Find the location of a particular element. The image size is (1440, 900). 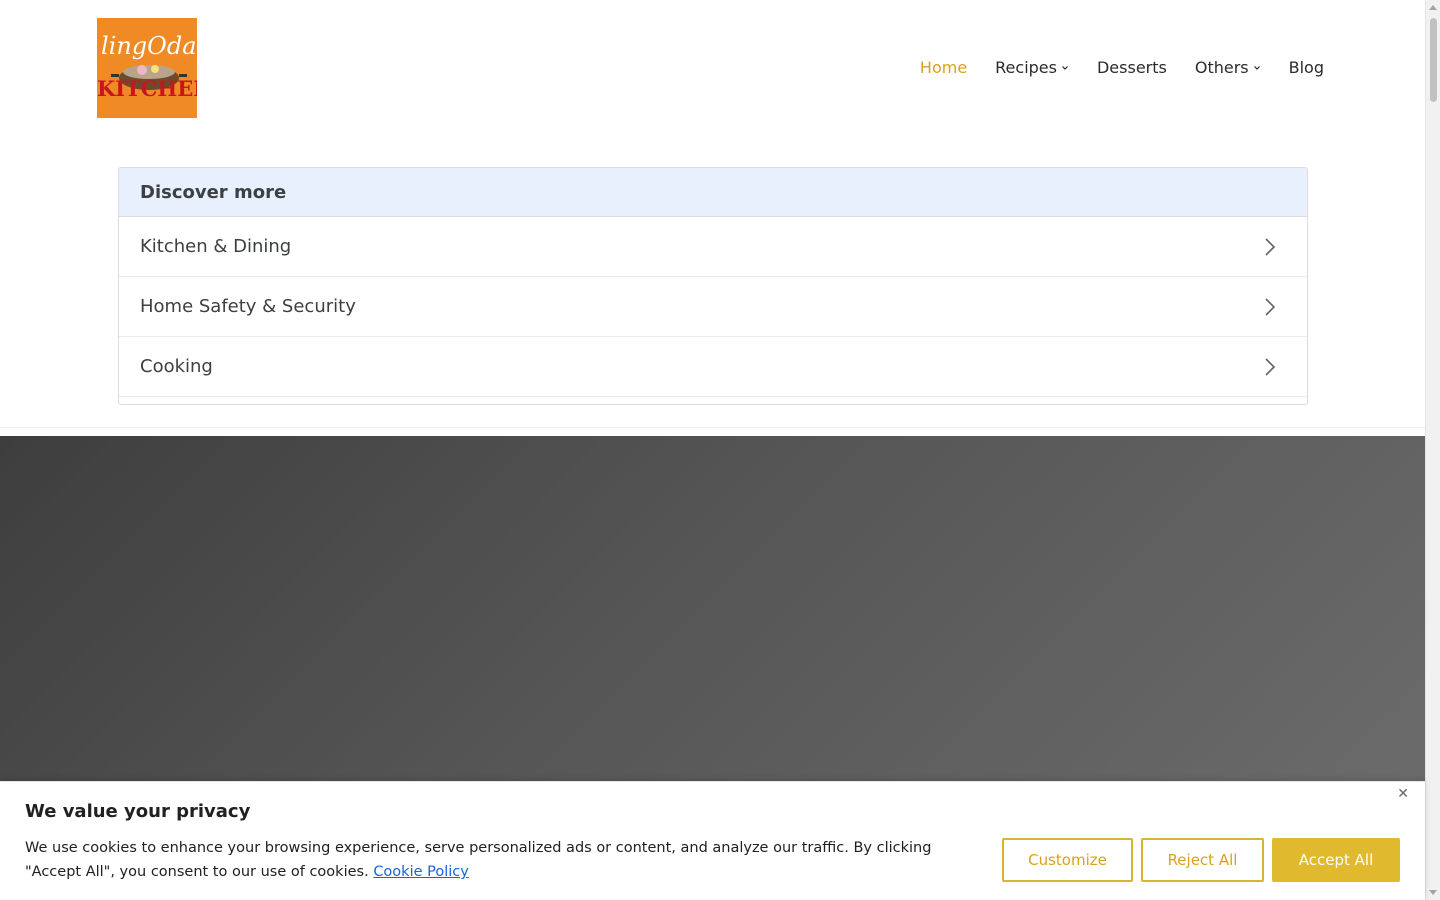

logo-image: lingOda KITCHEN is located at coordinates (147, 68).